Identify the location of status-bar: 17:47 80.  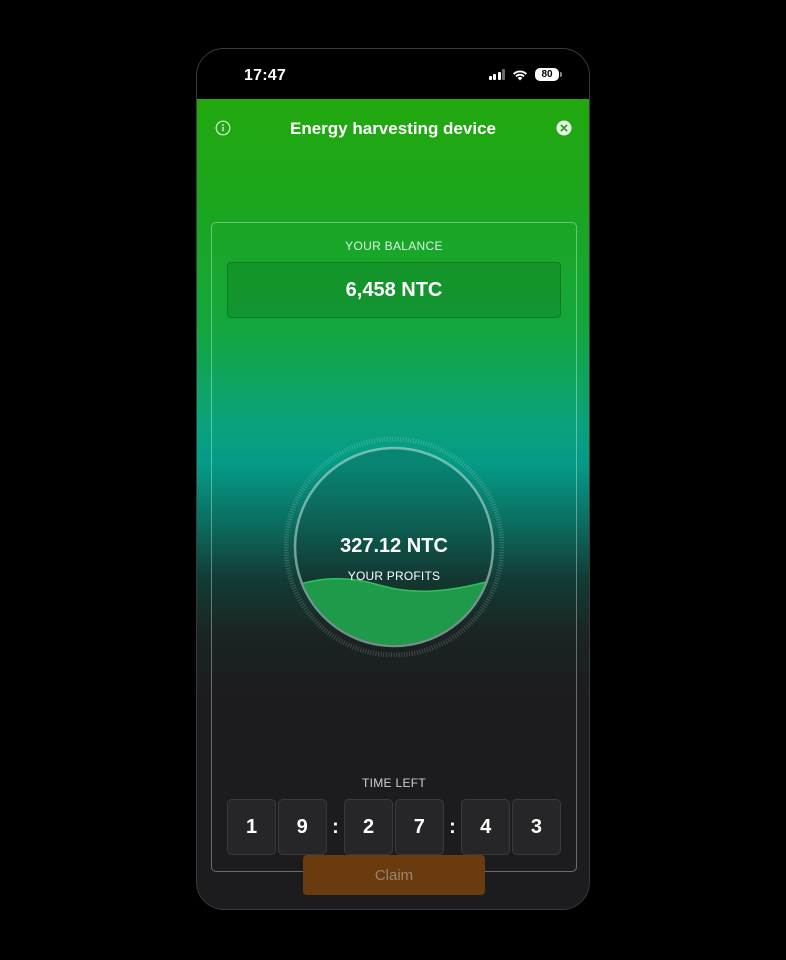
(393, 74).